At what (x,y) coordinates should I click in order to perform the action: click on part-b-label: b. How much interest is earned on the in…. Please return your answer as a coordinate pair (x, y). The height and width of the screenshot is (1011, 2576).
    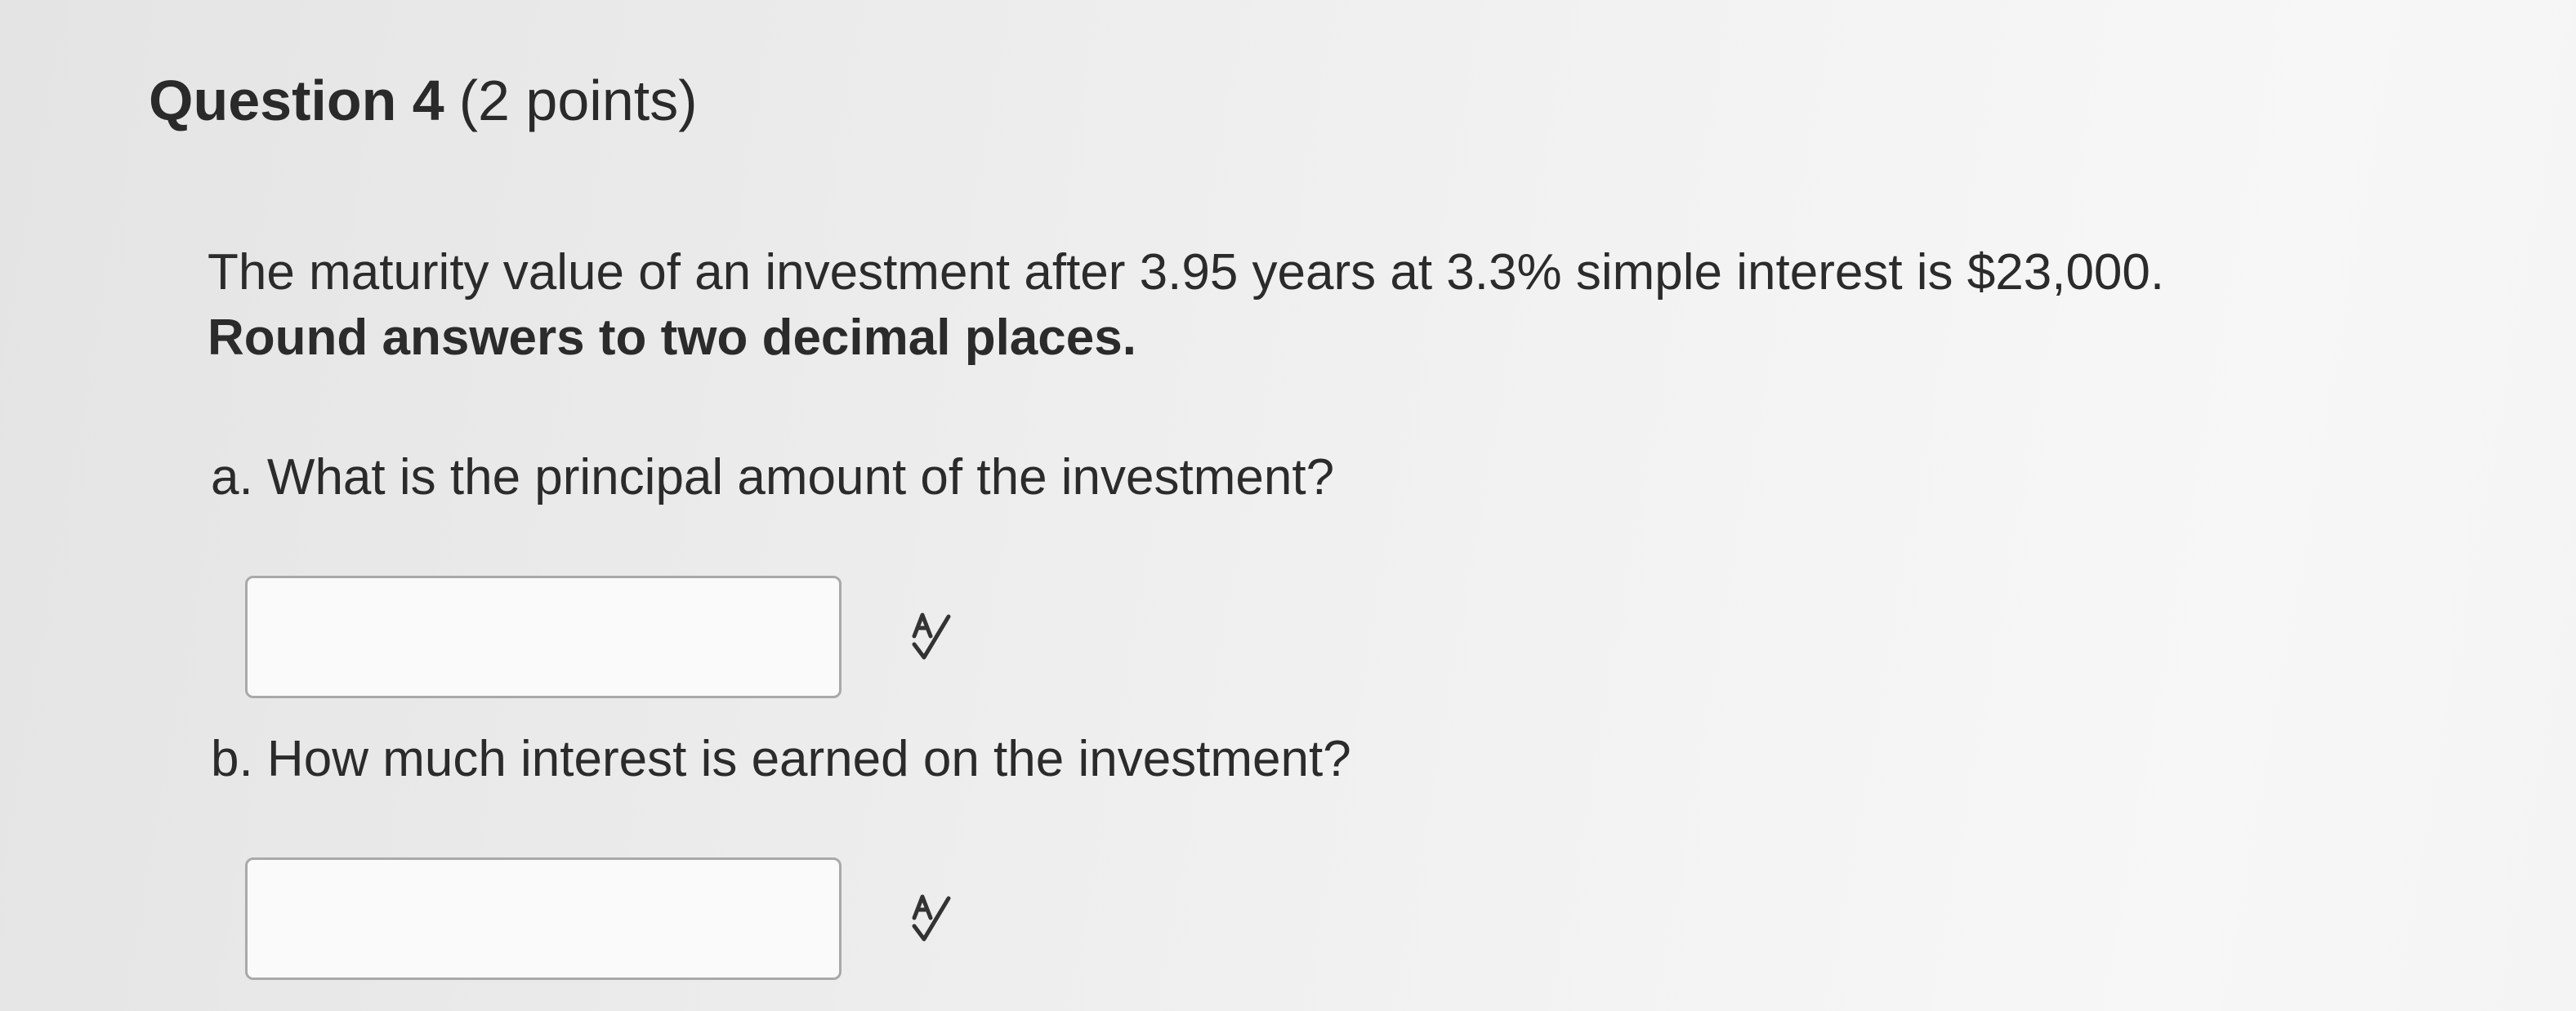
    Looking at the image, I should click on (781, 759).